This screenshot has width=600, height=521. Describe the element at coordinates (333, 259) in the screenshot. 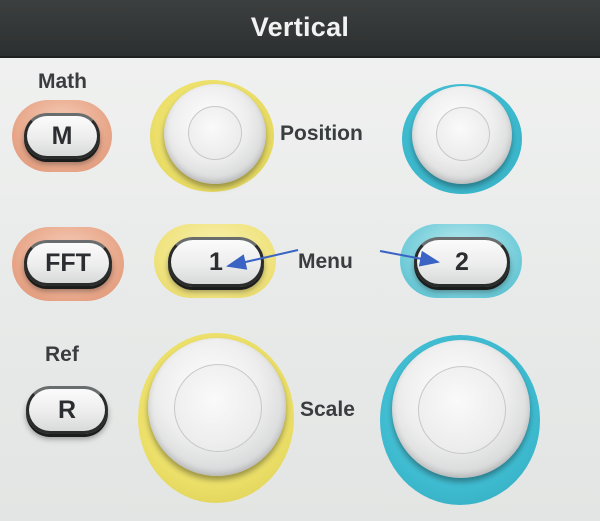

I see `annotation-overlay` at that location.